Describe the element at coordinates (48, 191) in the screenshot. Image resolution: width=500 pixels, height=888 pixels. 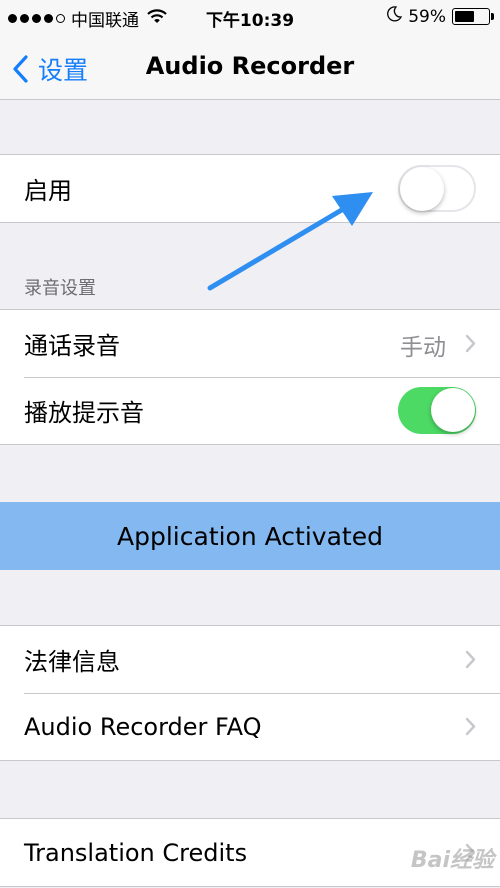
I see `enable-label: 启用` at that location.